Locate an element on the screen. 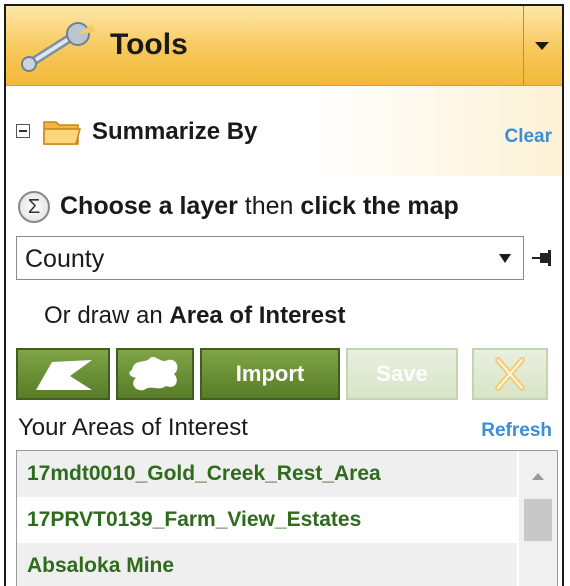 Image resolution: width=570 pixels, height=586 pixels. collapse-toggle-icon is located at coordinates (23, 131).